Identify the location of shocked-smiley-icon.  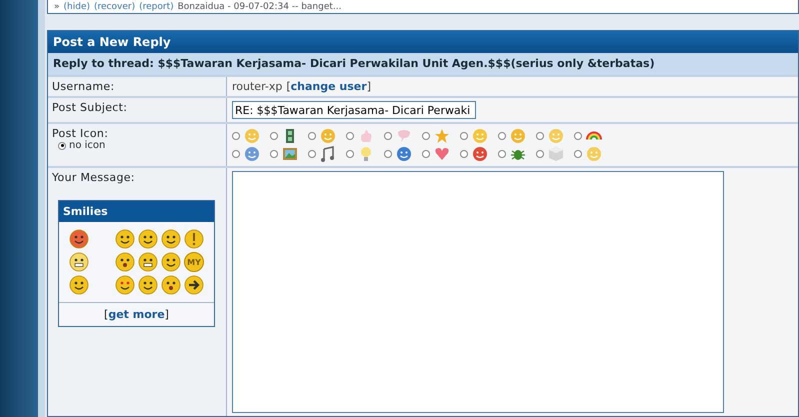
(125, 262).